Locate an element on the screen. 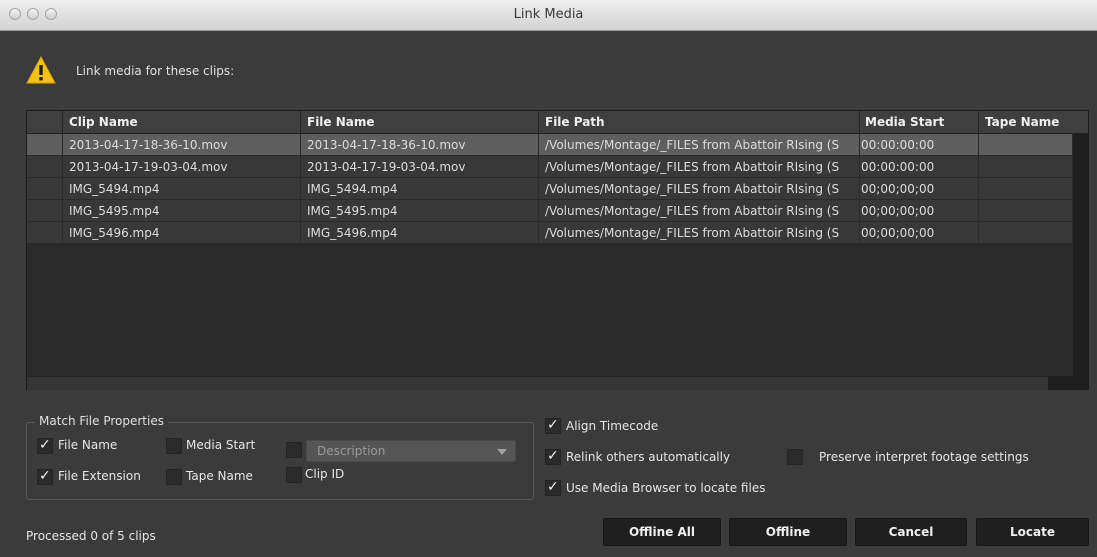 The width and height of the screenshot is (1097, 557). cell-clip-name: 2013-04-17-19-03-04.mov is located at coordinates (148, 167).